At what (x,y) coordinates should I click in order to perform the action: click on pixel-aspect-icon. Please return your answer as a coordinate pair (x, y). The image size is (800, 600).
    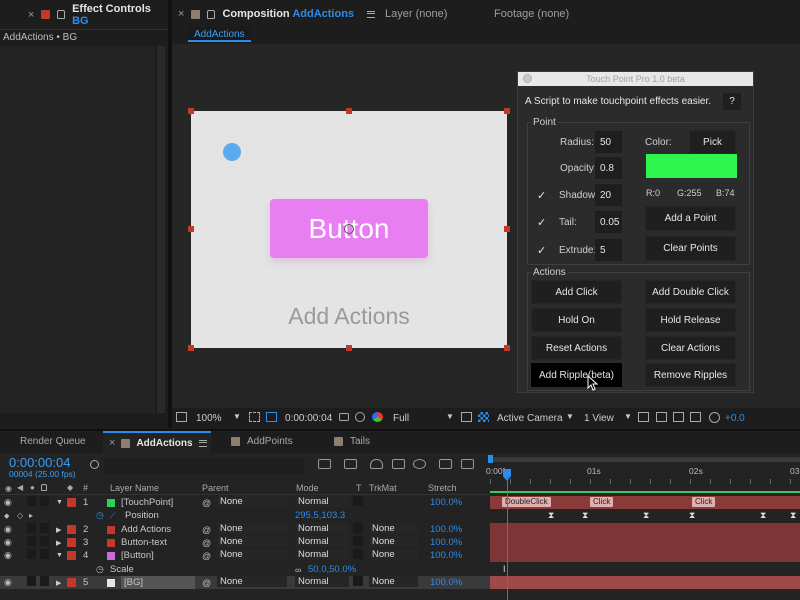
    Looking at the image, I should click on (643, 417).